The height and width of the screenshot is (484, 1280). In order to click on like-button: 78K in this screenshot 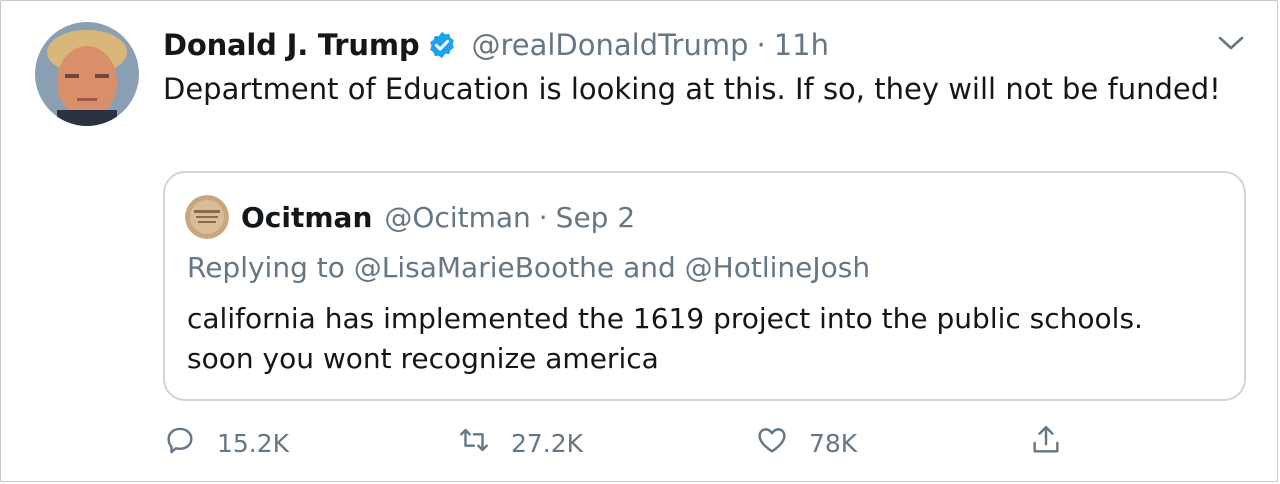, I will do `click(806, 443)`.